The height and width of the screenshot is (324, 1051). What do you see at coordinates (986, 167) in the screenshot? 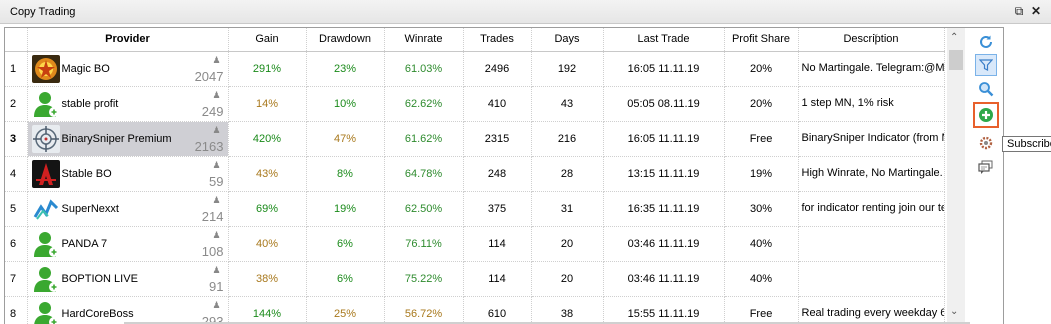
I see `chat-button` at bounding box center [986, 167].